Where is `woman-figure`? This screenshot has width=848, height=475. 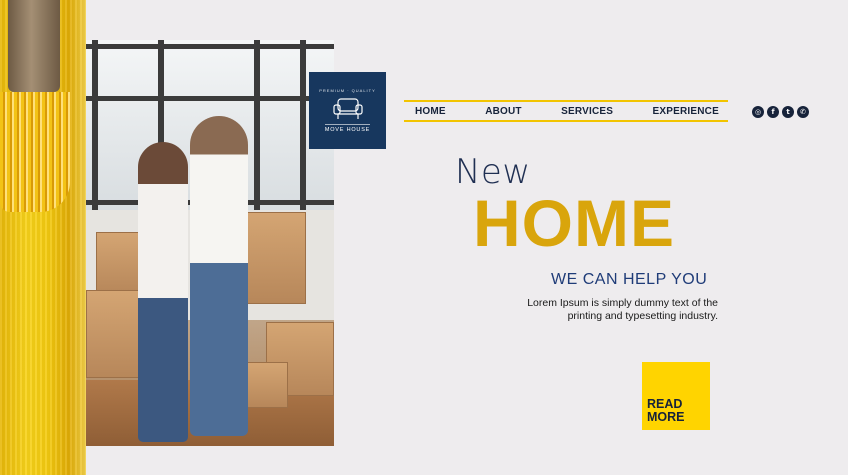
woman-figure is located at coordinates (163, 292).